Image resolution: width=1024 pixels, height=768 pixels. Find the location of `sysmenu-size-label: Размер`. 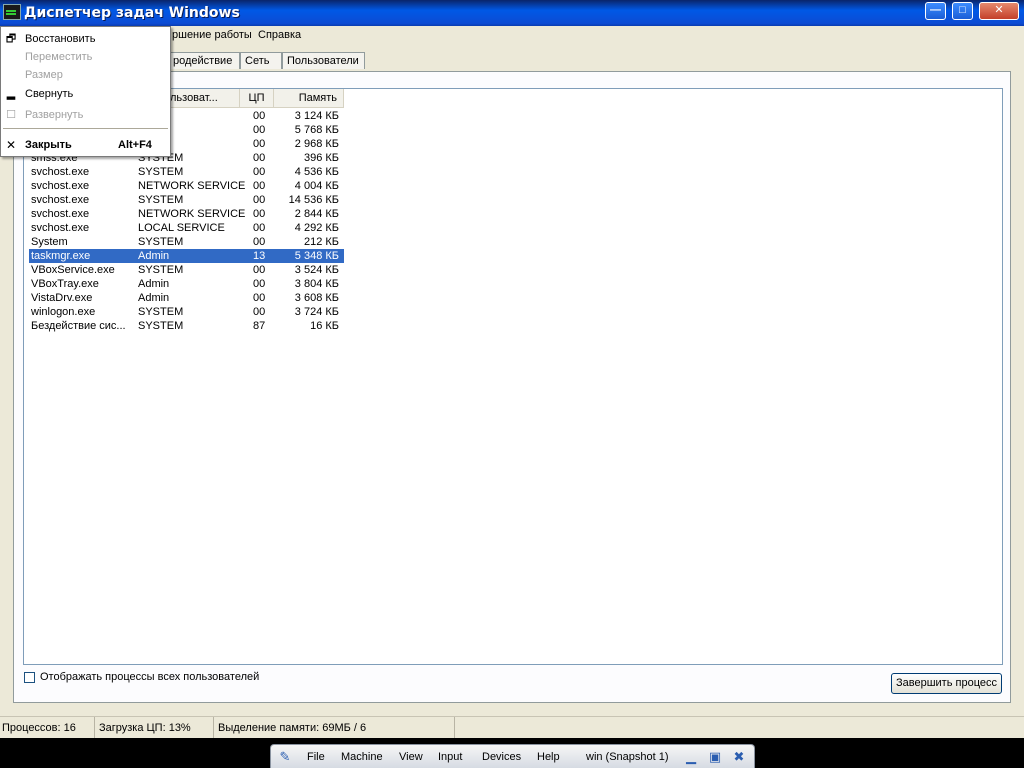

sysmenu-size-label: Размер is located at coordinates (44, 75).